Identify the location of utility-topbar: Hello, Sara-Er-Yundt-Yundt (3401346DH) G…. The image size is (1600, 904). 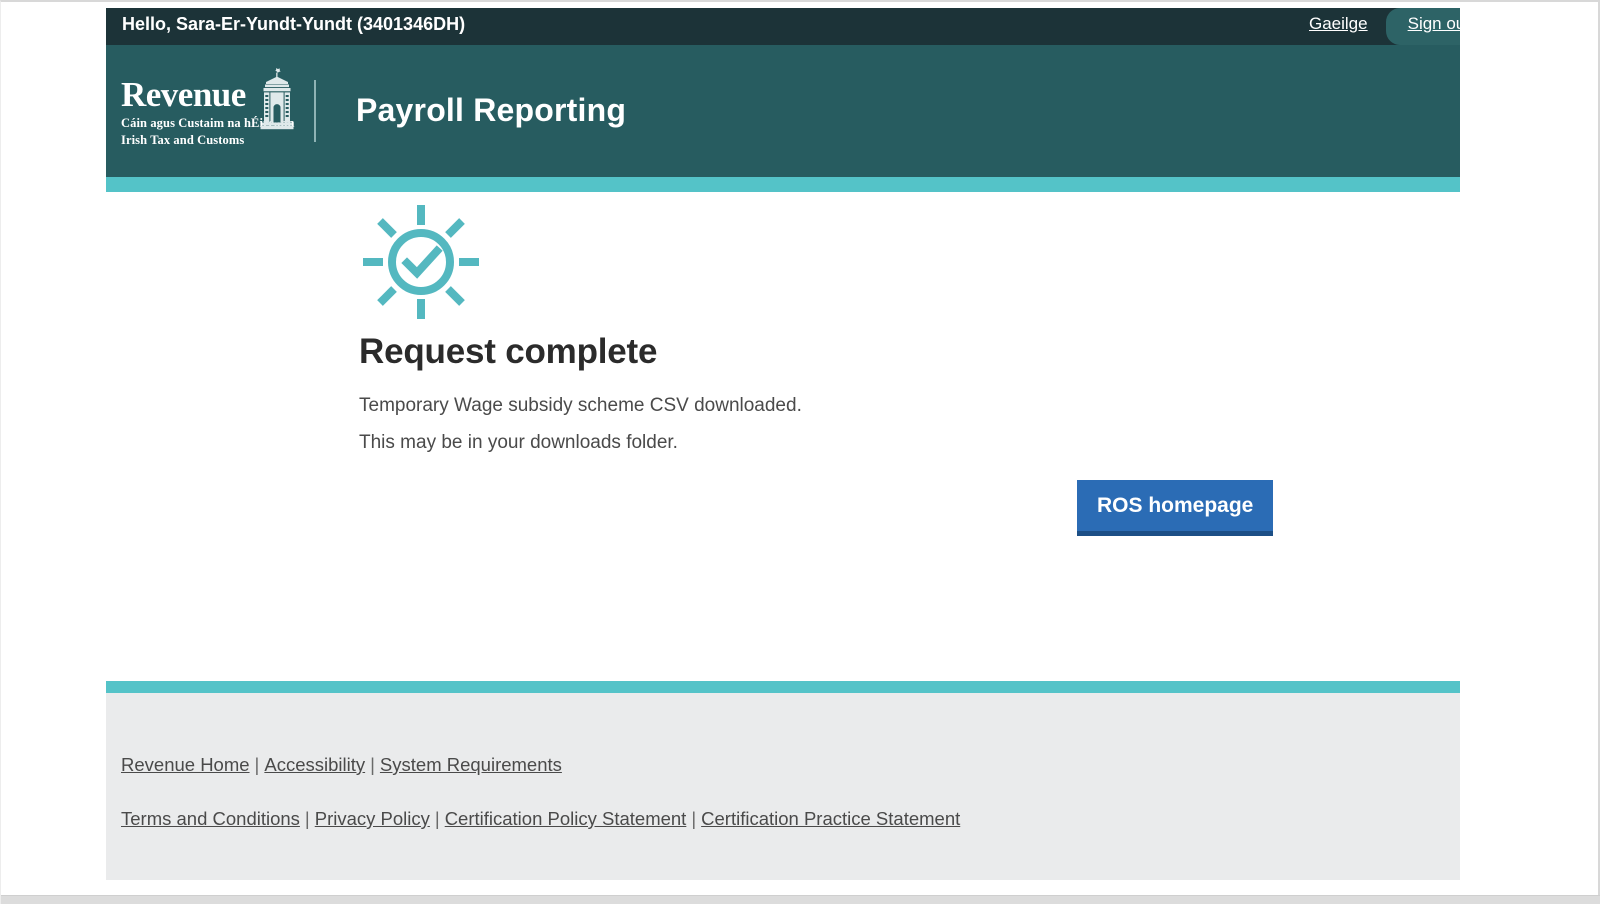
(783, 26).